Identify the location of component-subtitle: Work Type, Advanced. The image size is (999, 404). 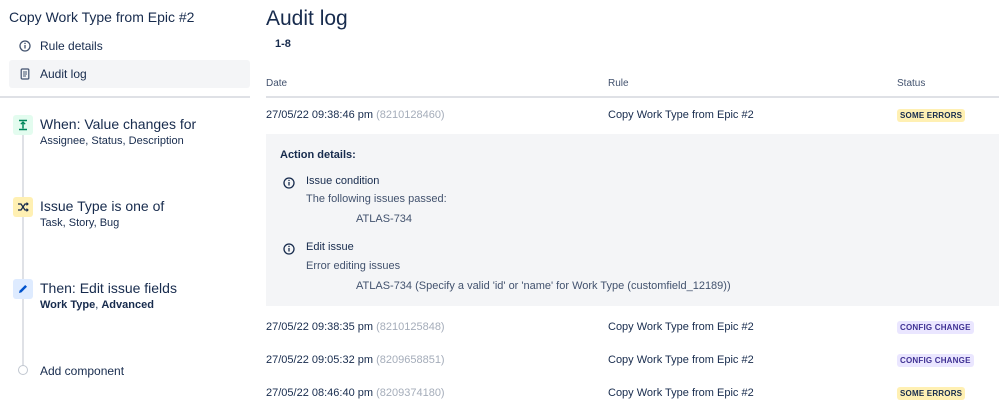
(97, 305).